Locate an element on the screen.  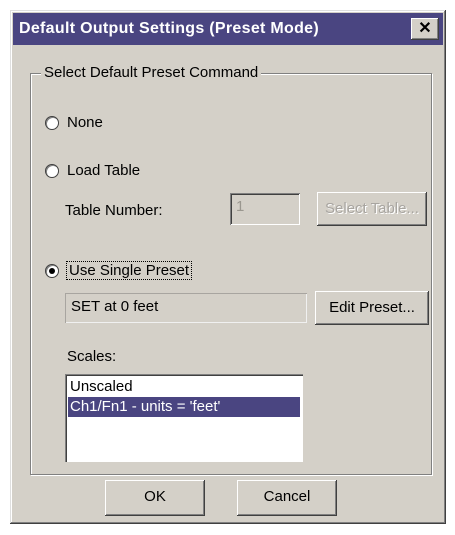
close-button: ✕ is located at coordinates (425, 29).